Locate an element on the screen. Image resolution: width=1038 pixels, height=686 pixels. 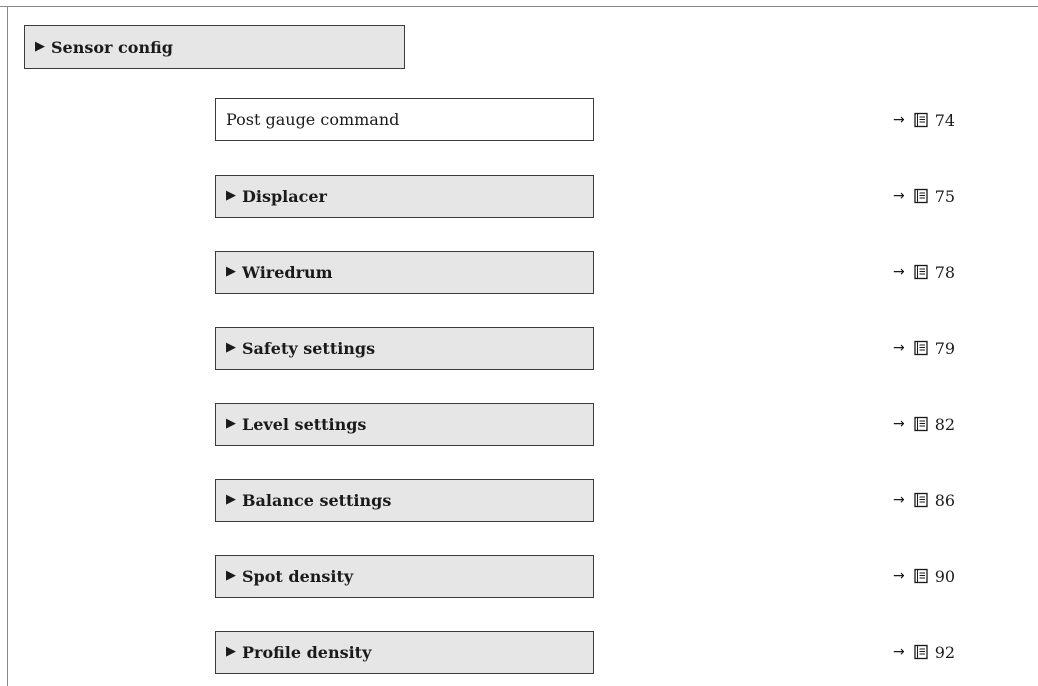
page-number: 79 is located at coordinates (945, 348).